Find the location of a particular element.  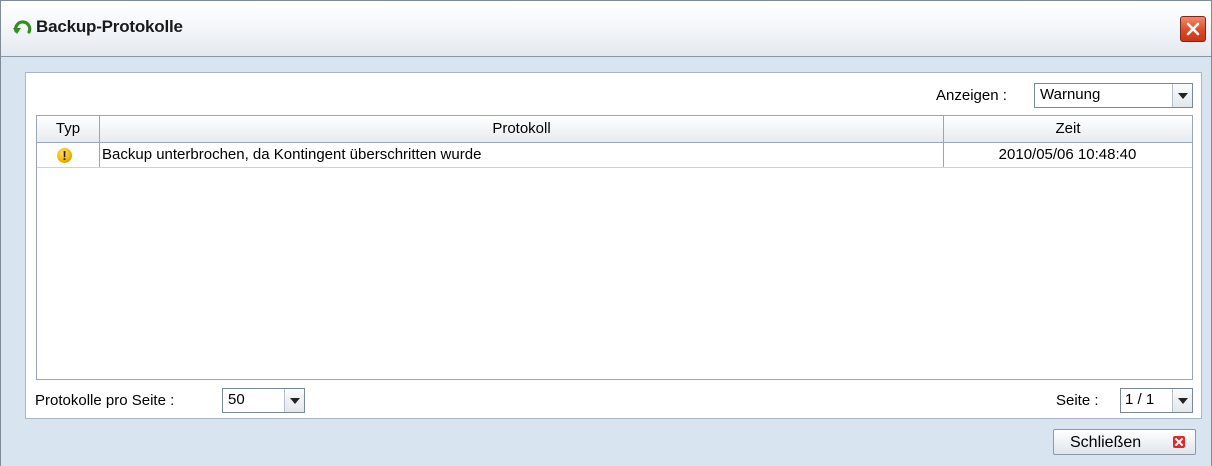

page-label: Seite : is located at coordinates (1077, 400).